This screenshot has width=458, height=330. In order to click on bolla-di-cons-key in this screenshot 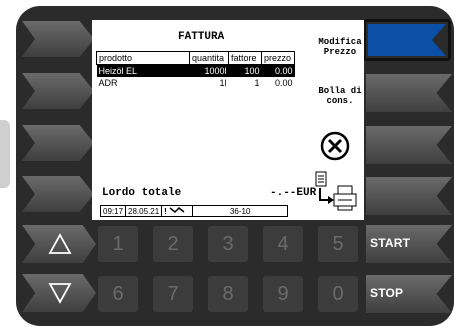, I will do `click(409, 93)`.